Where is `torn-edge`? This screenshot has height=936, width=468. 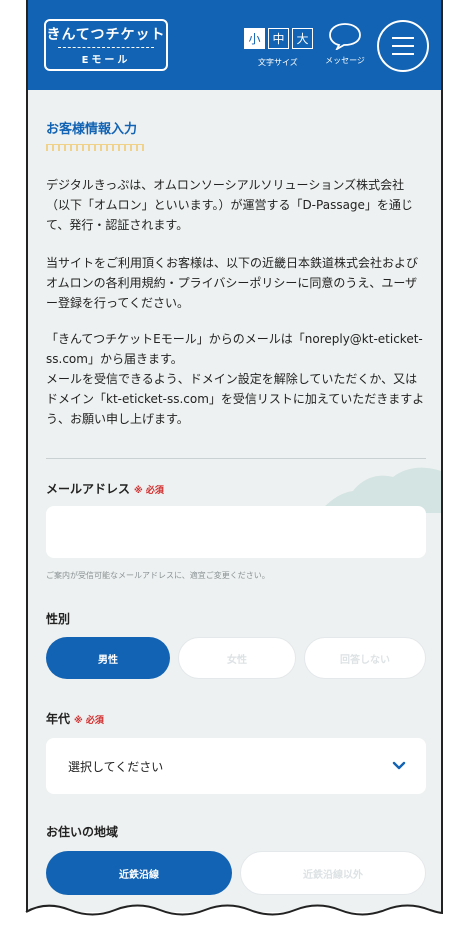 torn-edge is located at coordinates (234, 920).